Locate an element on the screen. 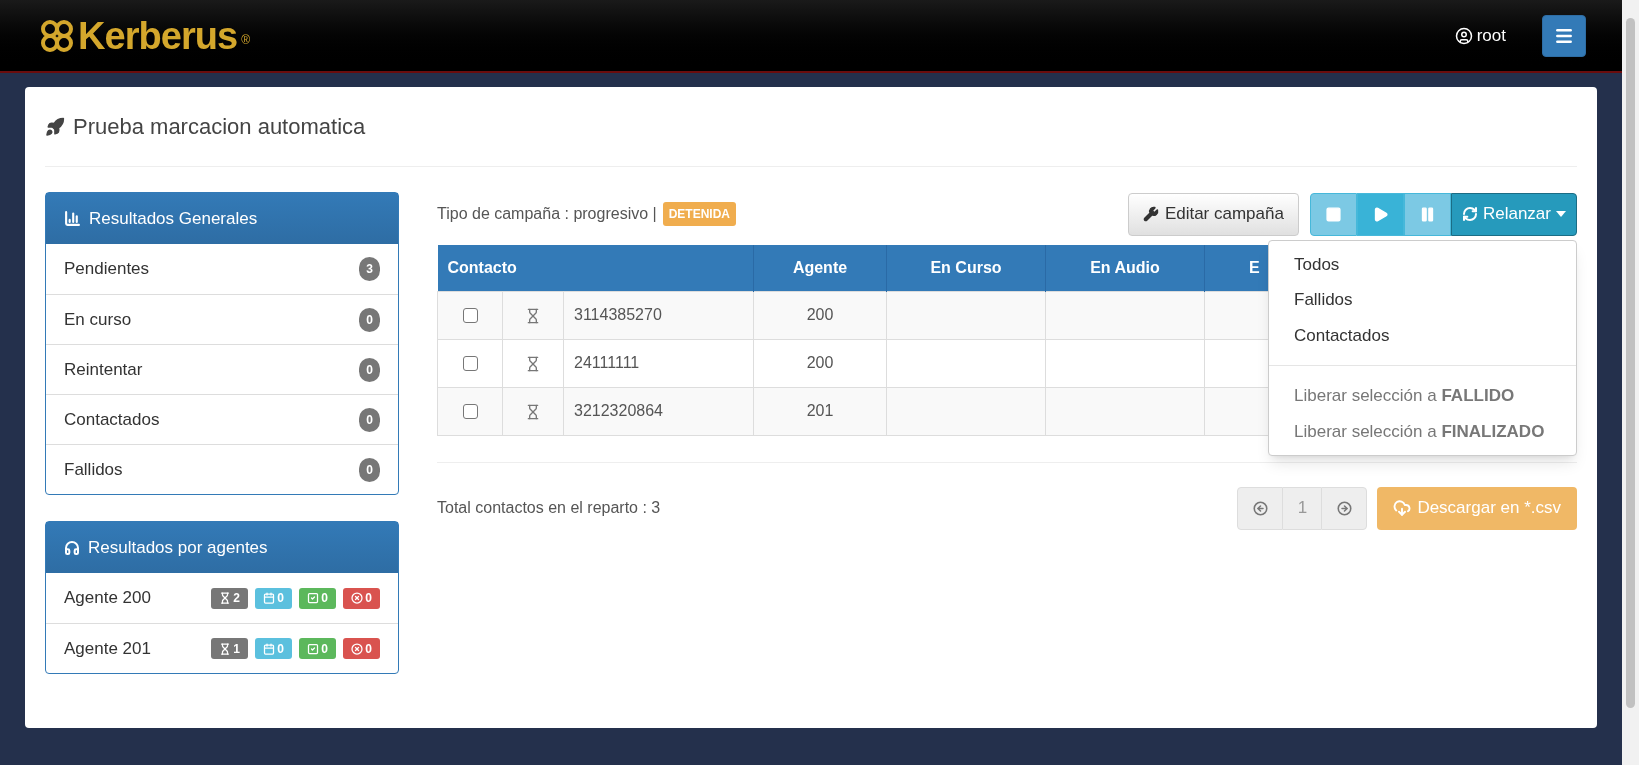  headphones-icon is located at coordinates (72, 547).